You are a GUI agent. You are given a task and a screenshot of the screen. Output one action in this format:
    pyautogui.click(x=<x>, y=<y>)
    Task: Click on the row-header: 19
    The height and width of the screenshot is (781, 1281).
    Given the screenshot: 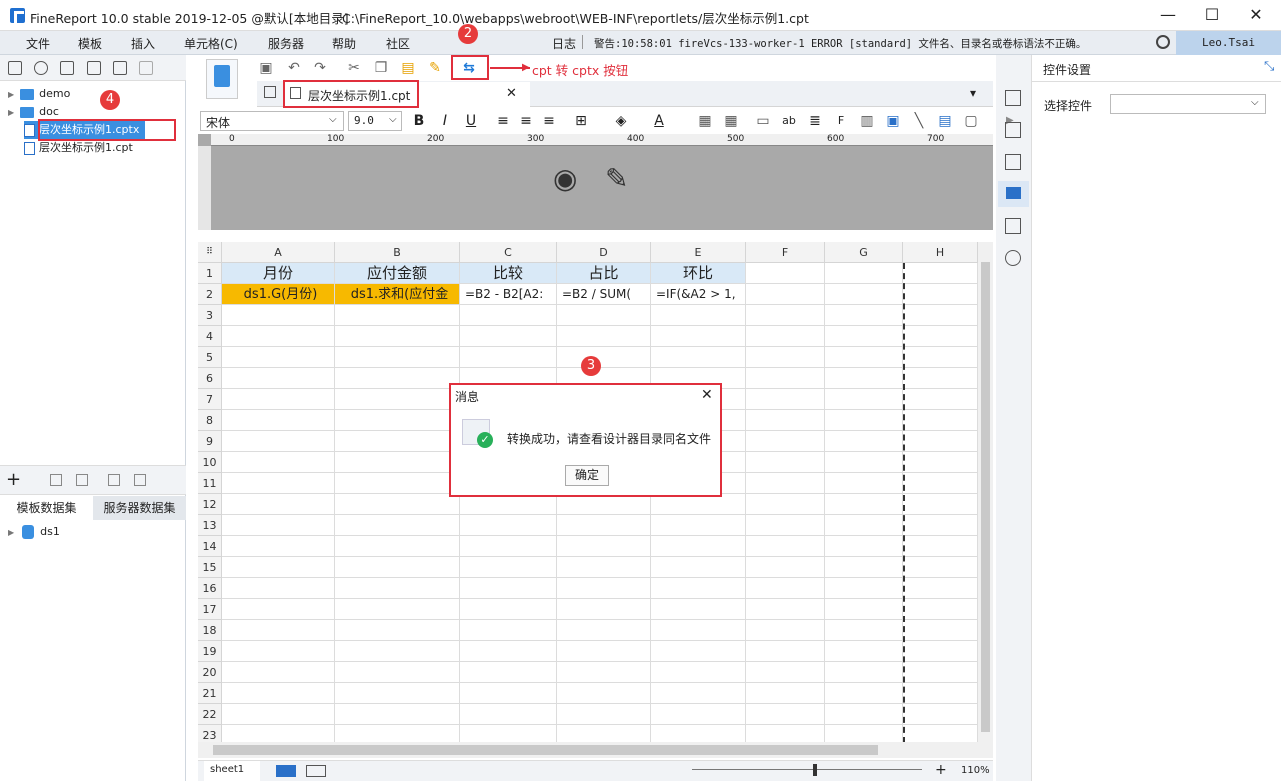 What is the action you would take?
    pyautogui.click(x=210, y=651)
    